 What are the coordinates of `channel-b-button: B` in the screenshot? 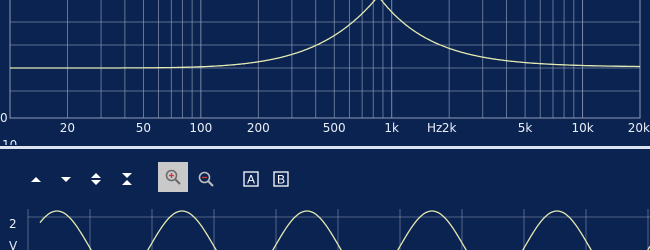 It's located at (281, 179).